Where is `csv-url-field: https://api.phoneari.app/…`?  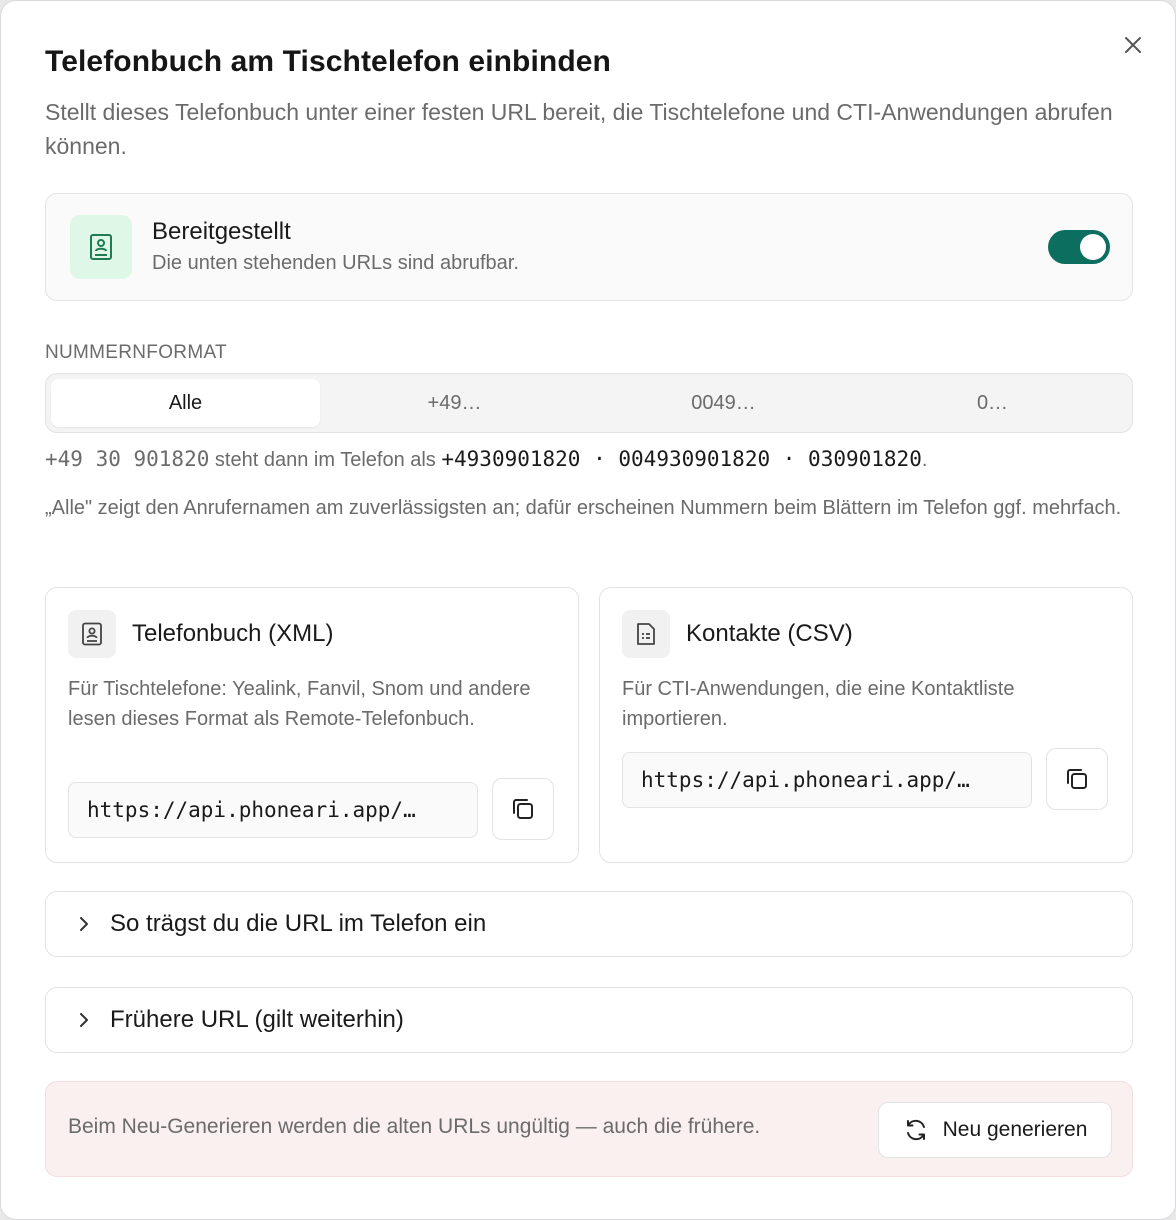
csv-url-field: https://api.phoneari.app/… is located at coordinates (827, 780).